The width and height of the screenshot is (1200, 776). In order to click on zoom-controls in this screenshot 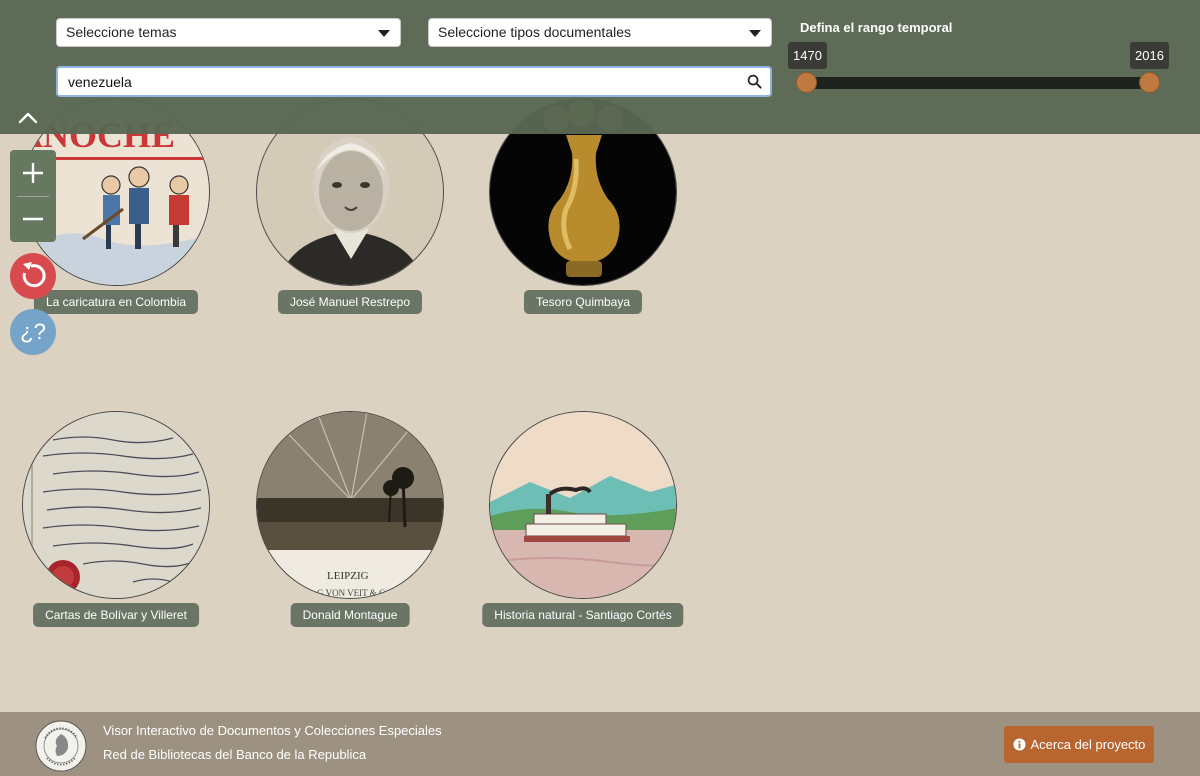, I will do `click(33, 196)`.